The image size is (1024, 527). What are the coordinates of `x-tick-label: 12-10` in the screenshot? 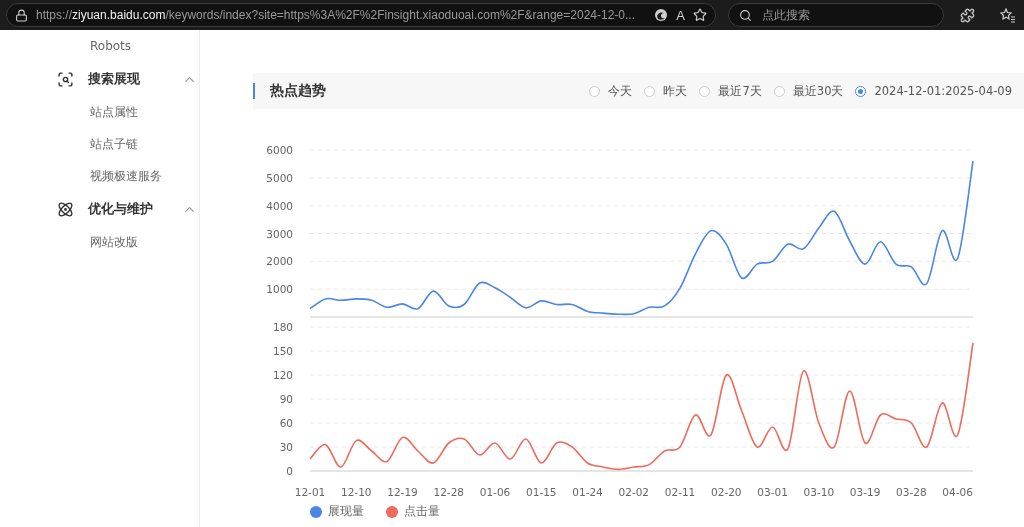 It's located at (356, 492).